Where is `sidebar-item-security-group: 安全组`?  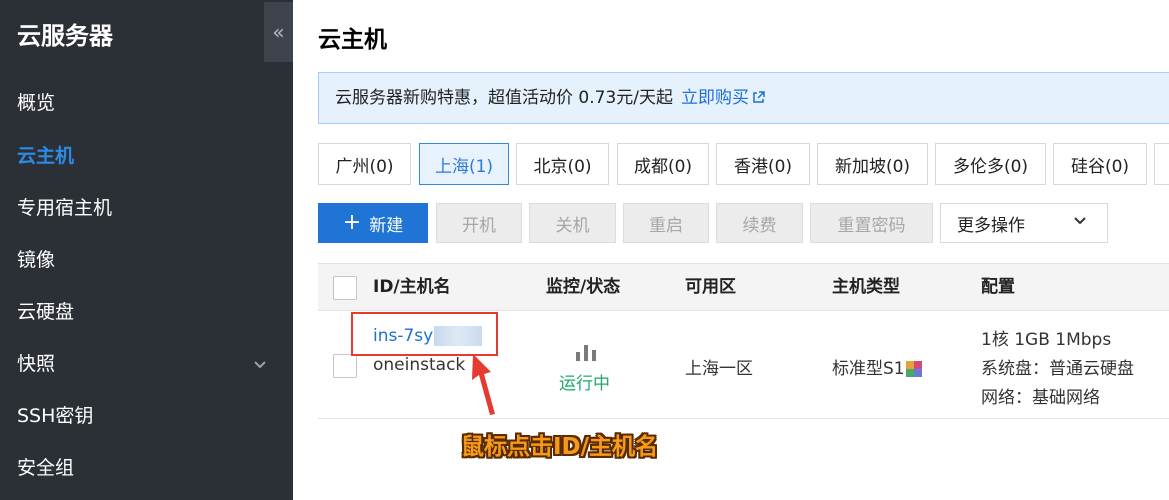
sidebar-item-security-group: 安全组 is located at coordinates (142, 468).